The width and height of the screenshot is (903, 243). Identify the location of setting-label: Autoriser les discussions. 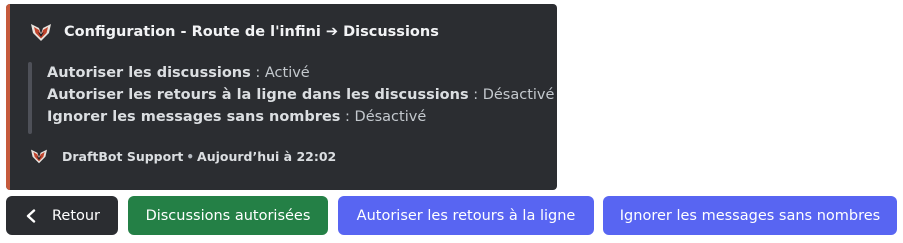
(149, 73).